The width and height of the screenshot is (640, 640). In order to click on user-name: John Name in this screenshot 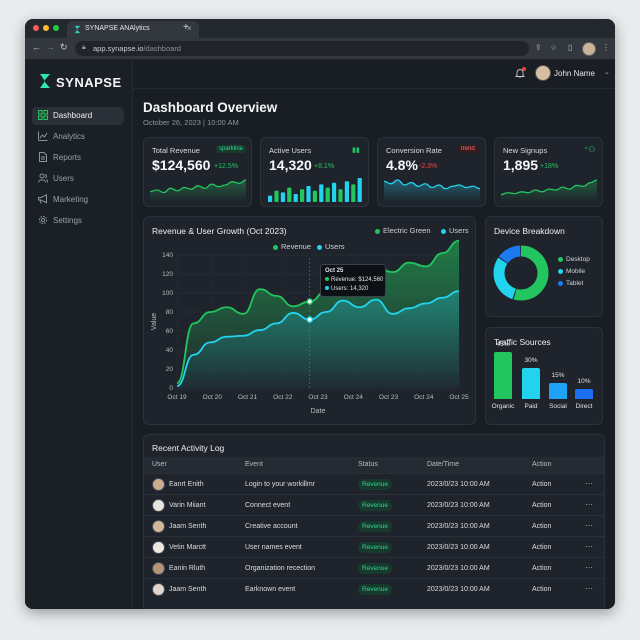, I will do `click(574, 73)`.